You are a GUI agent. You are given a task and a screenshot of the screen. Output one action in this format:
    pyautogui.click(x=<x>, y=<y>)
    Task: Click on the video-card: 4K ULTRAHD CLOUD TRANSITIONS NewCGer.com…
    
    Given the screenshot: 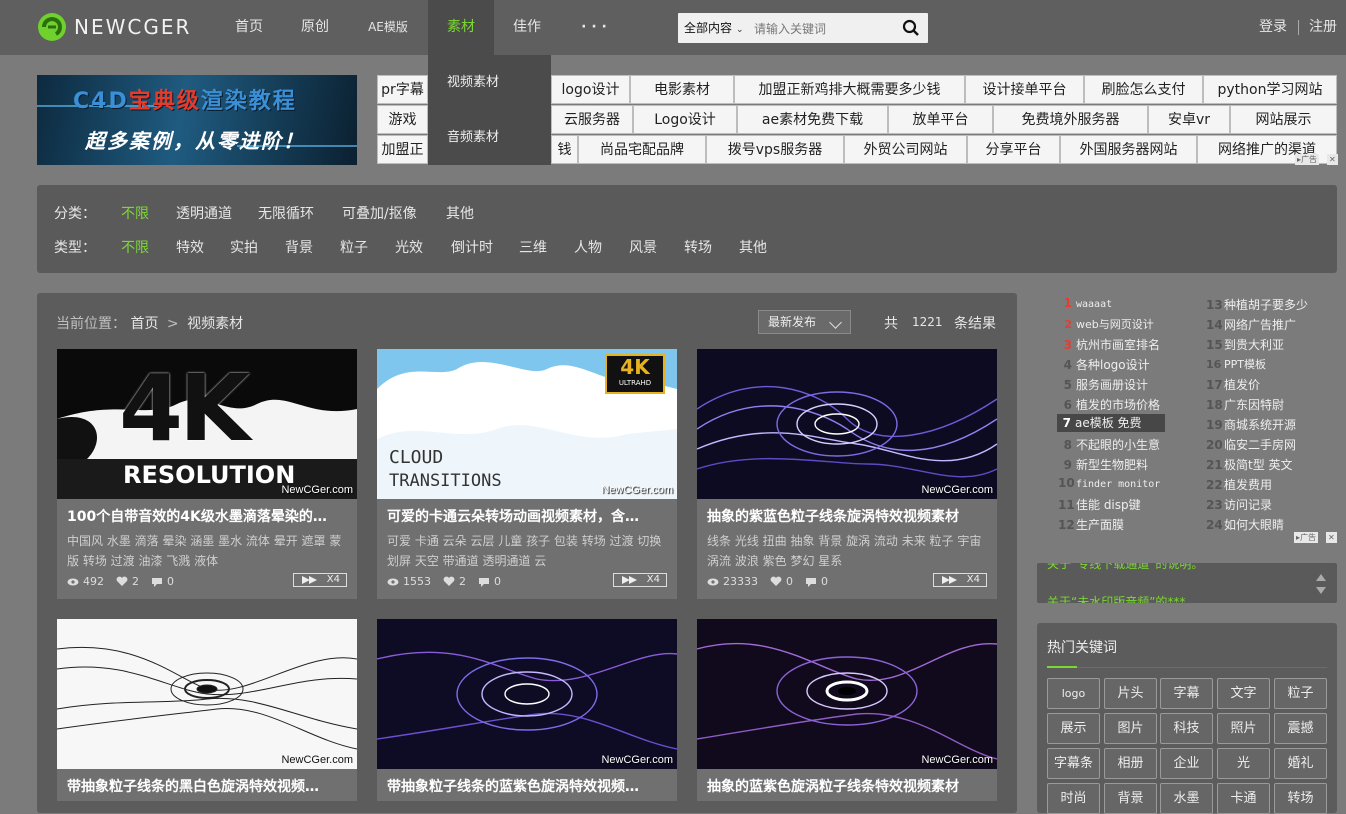 What is the action you would take?
    pyautogui.click(x=527, y=474)
    